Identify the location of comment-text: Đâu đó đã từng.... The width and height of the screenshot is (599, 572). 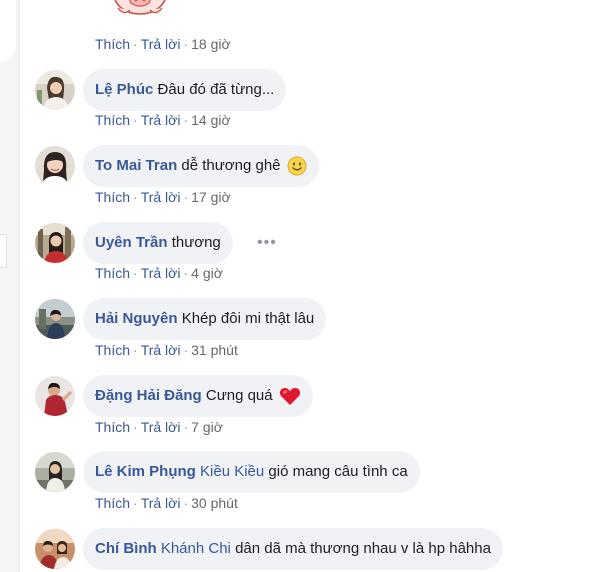
(216, 89).